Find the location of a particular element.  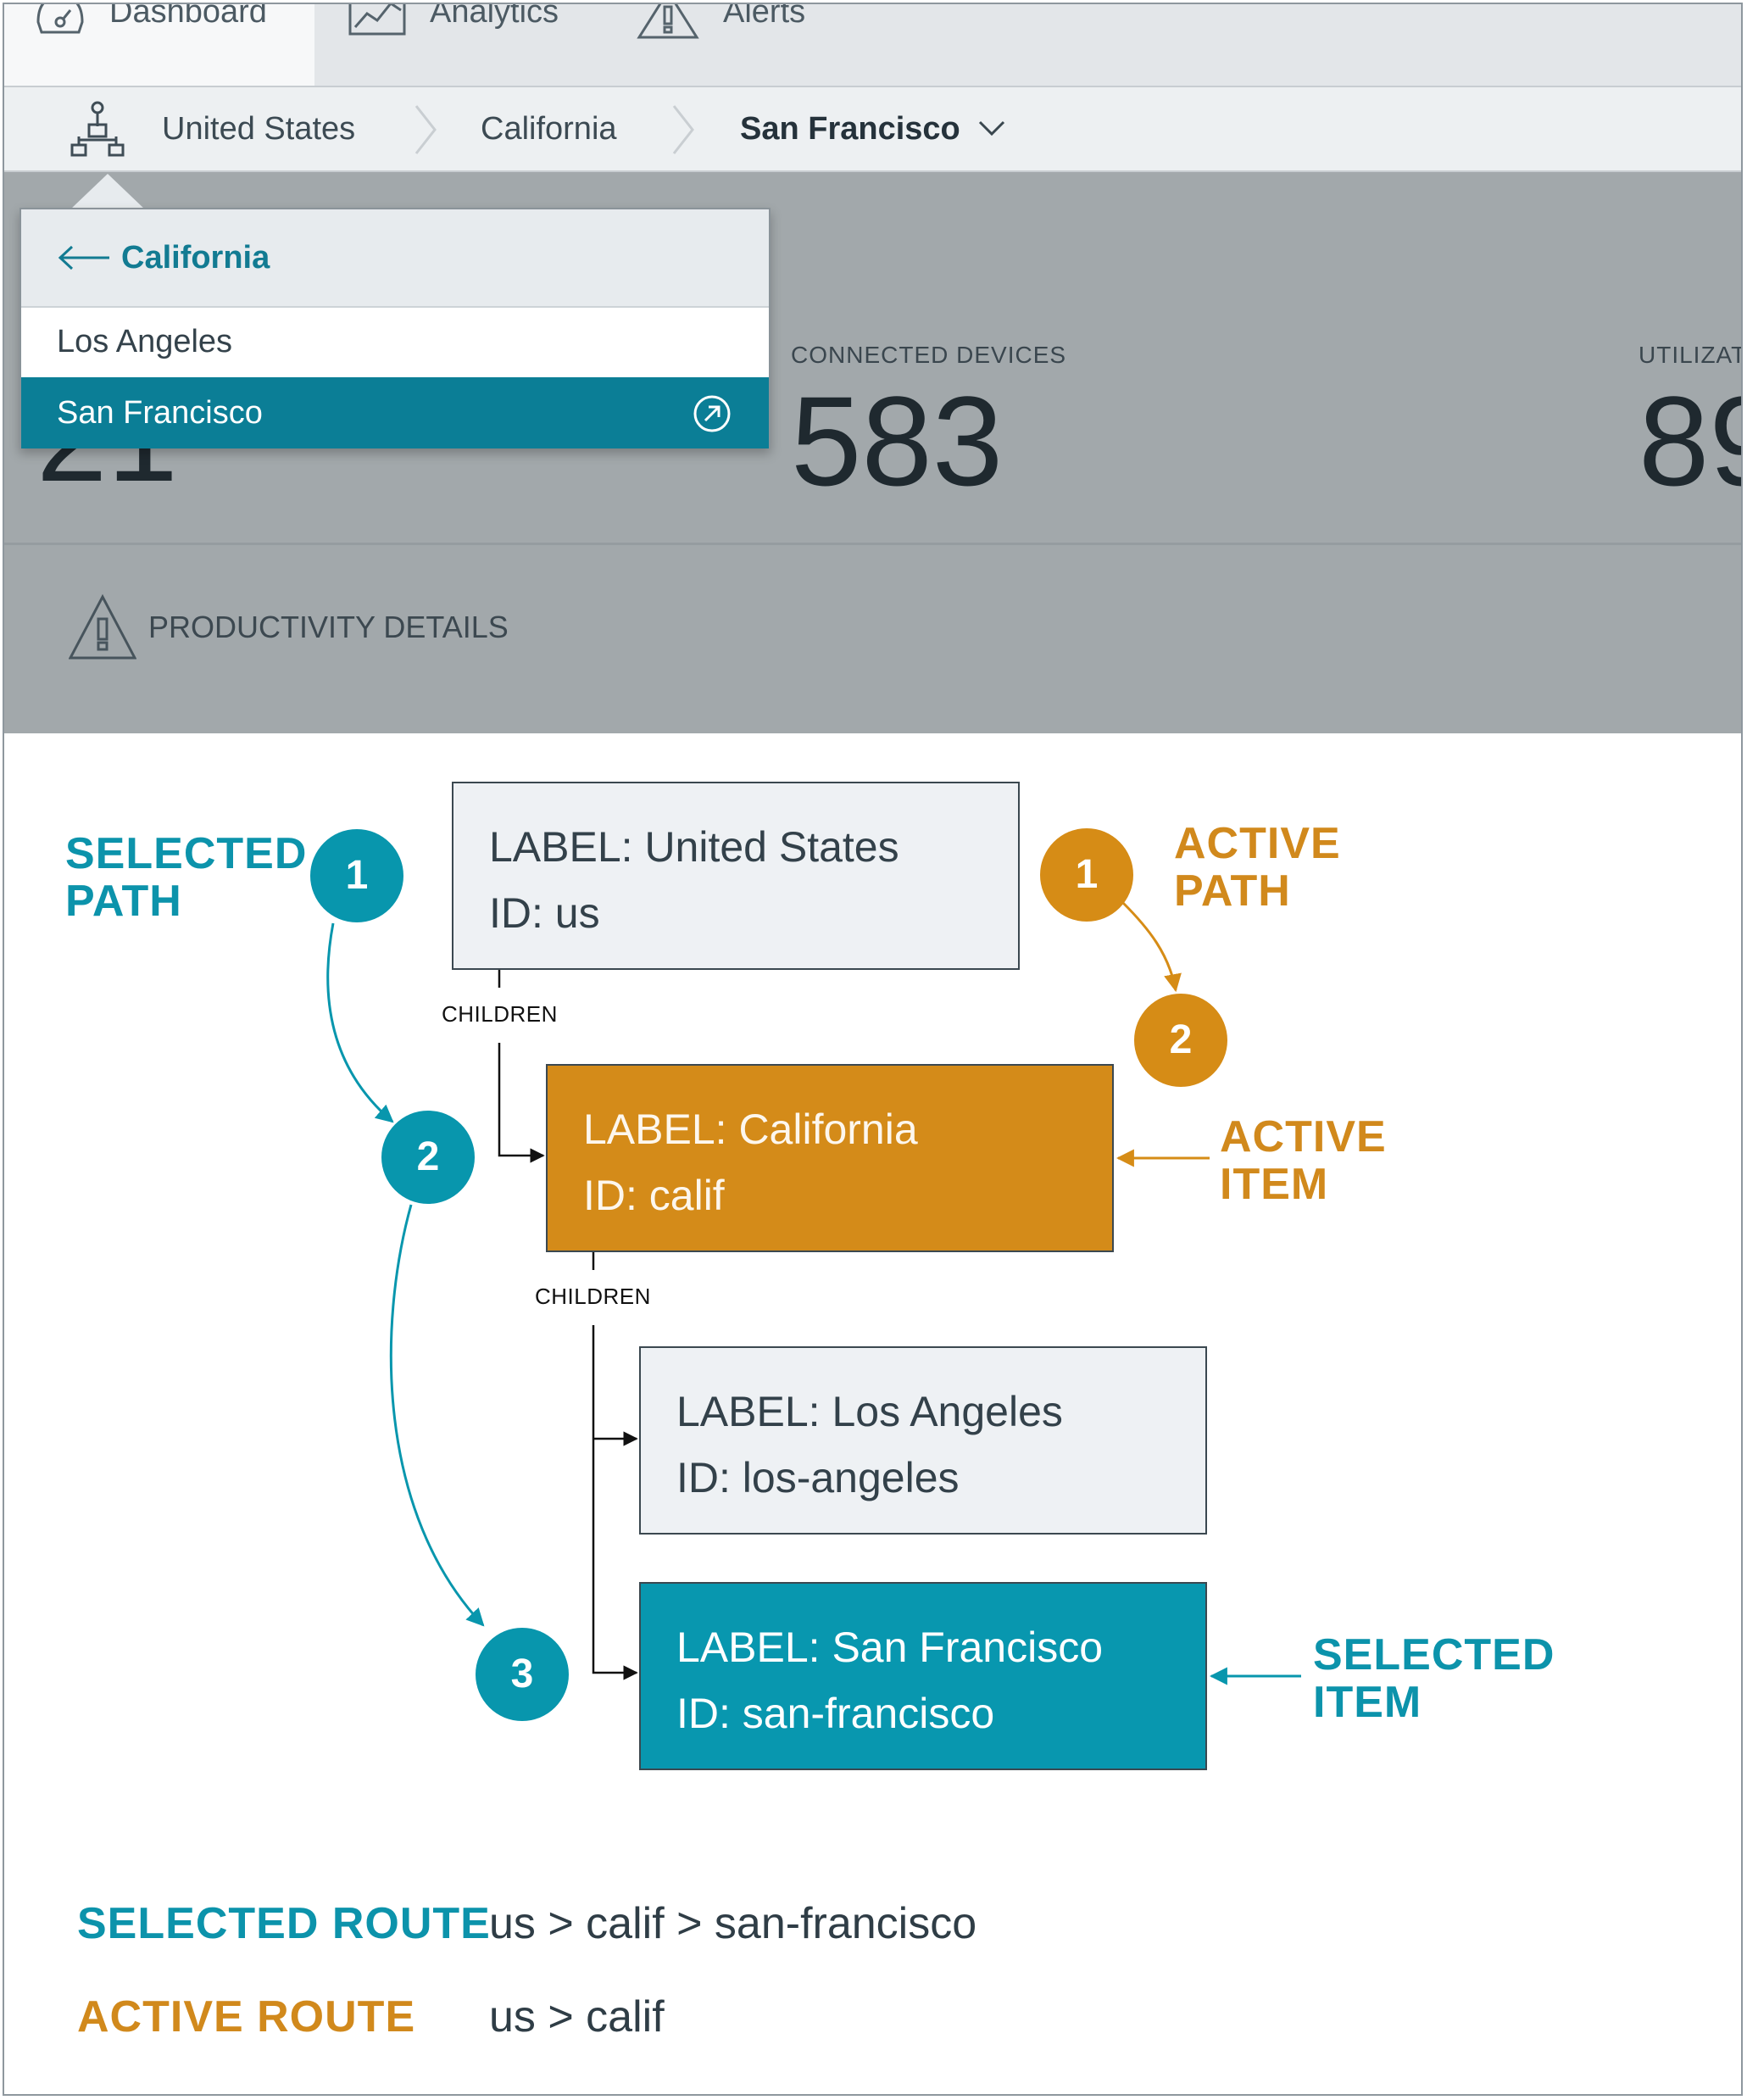

selected-path-title: SELECTED PATH is located at coordinates (186, 877).